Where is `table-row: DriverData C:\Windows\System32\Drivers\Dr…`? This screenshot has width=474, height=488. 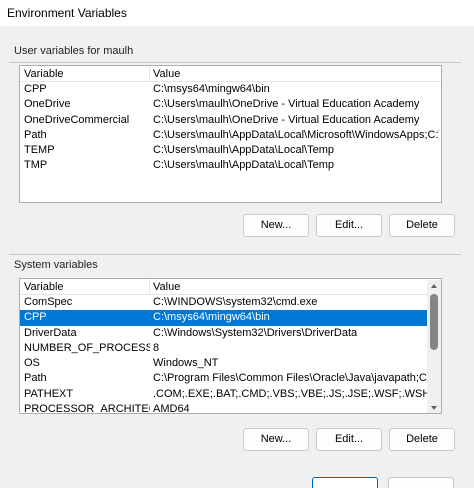
table-row: DriverData C:\Windows\System32\Drivers\Dr… is located at coordinates (230, 333).